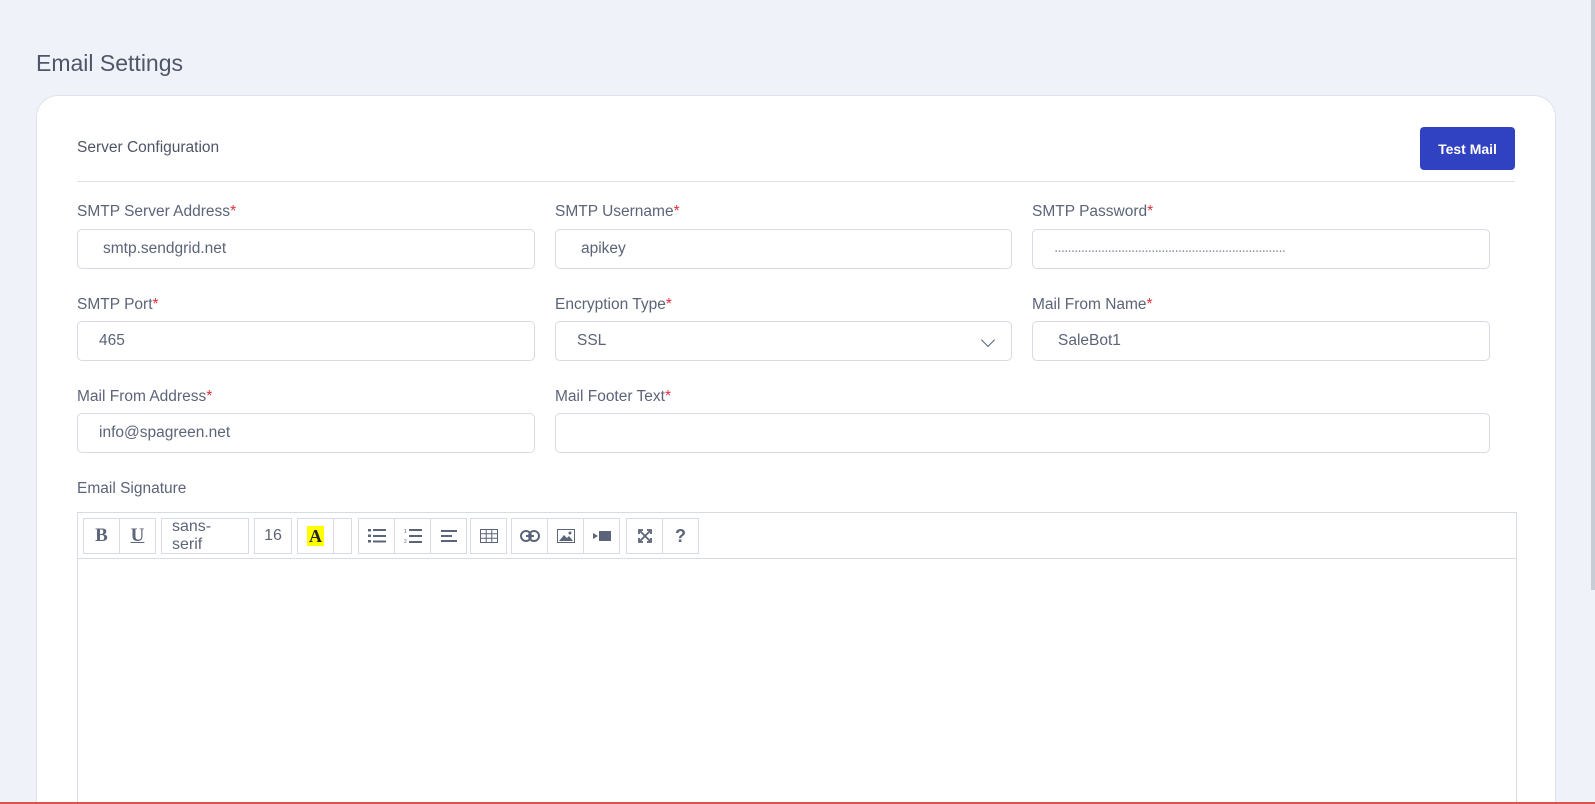 The image size is (1595, 804). What do you see at coordinates (592, 340) in the screenshot?
I see `encryption-type-value: SSL` at bounding box center [592, 340].